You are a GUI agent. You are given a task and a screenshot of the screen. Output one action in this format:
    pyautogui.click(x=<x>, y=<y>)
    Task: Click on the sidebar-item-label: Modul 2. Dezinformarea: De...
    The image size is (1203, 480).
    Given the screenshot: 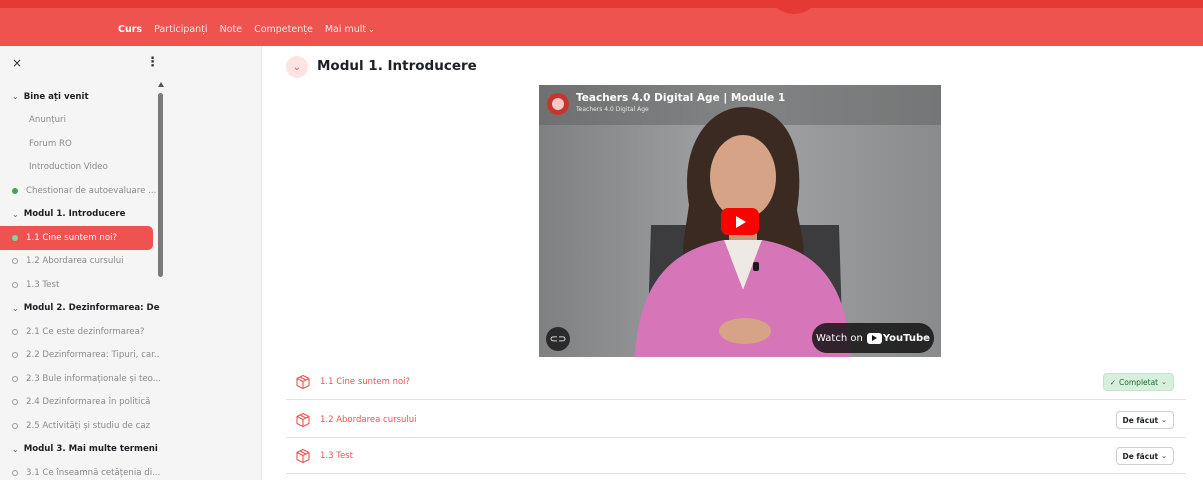 What is the action you would take?
    pyautogui.click(x=91, y=308)
    